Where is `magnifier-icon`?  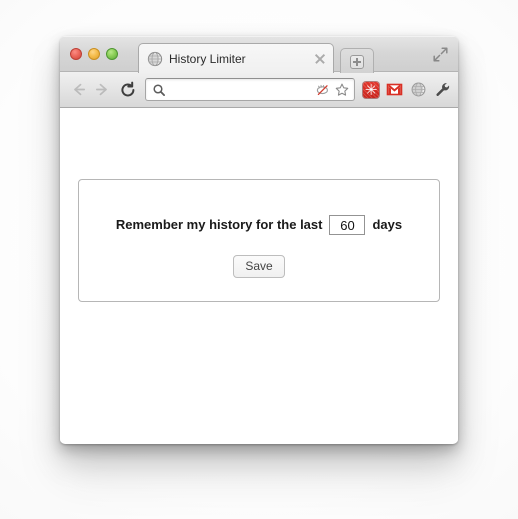 magnifier-icon is located at coordinates (159, 89).